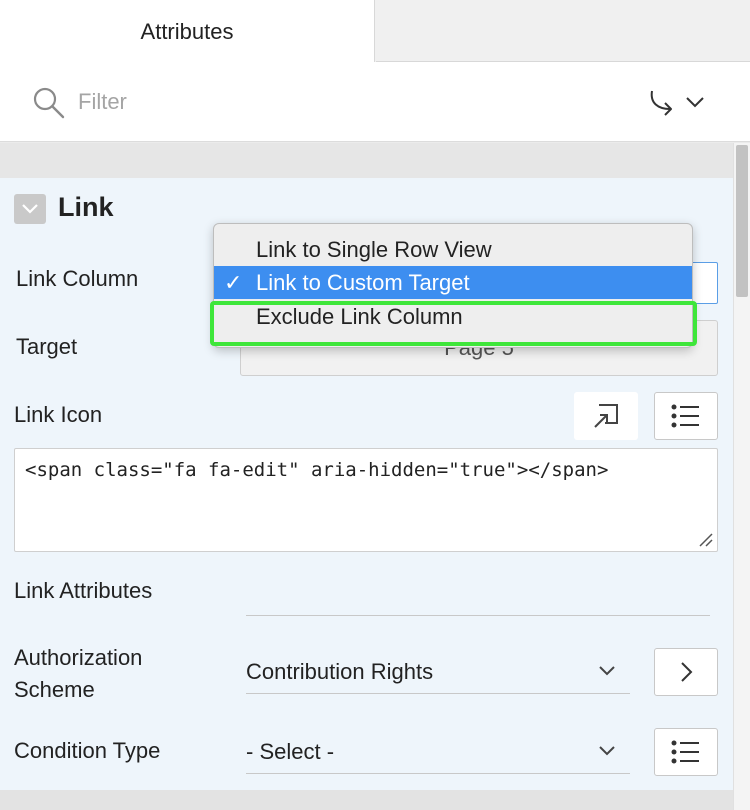 The height and width of the screenshot is (810, 750). I want to click on icon-picker-icon, so click(606, 416).